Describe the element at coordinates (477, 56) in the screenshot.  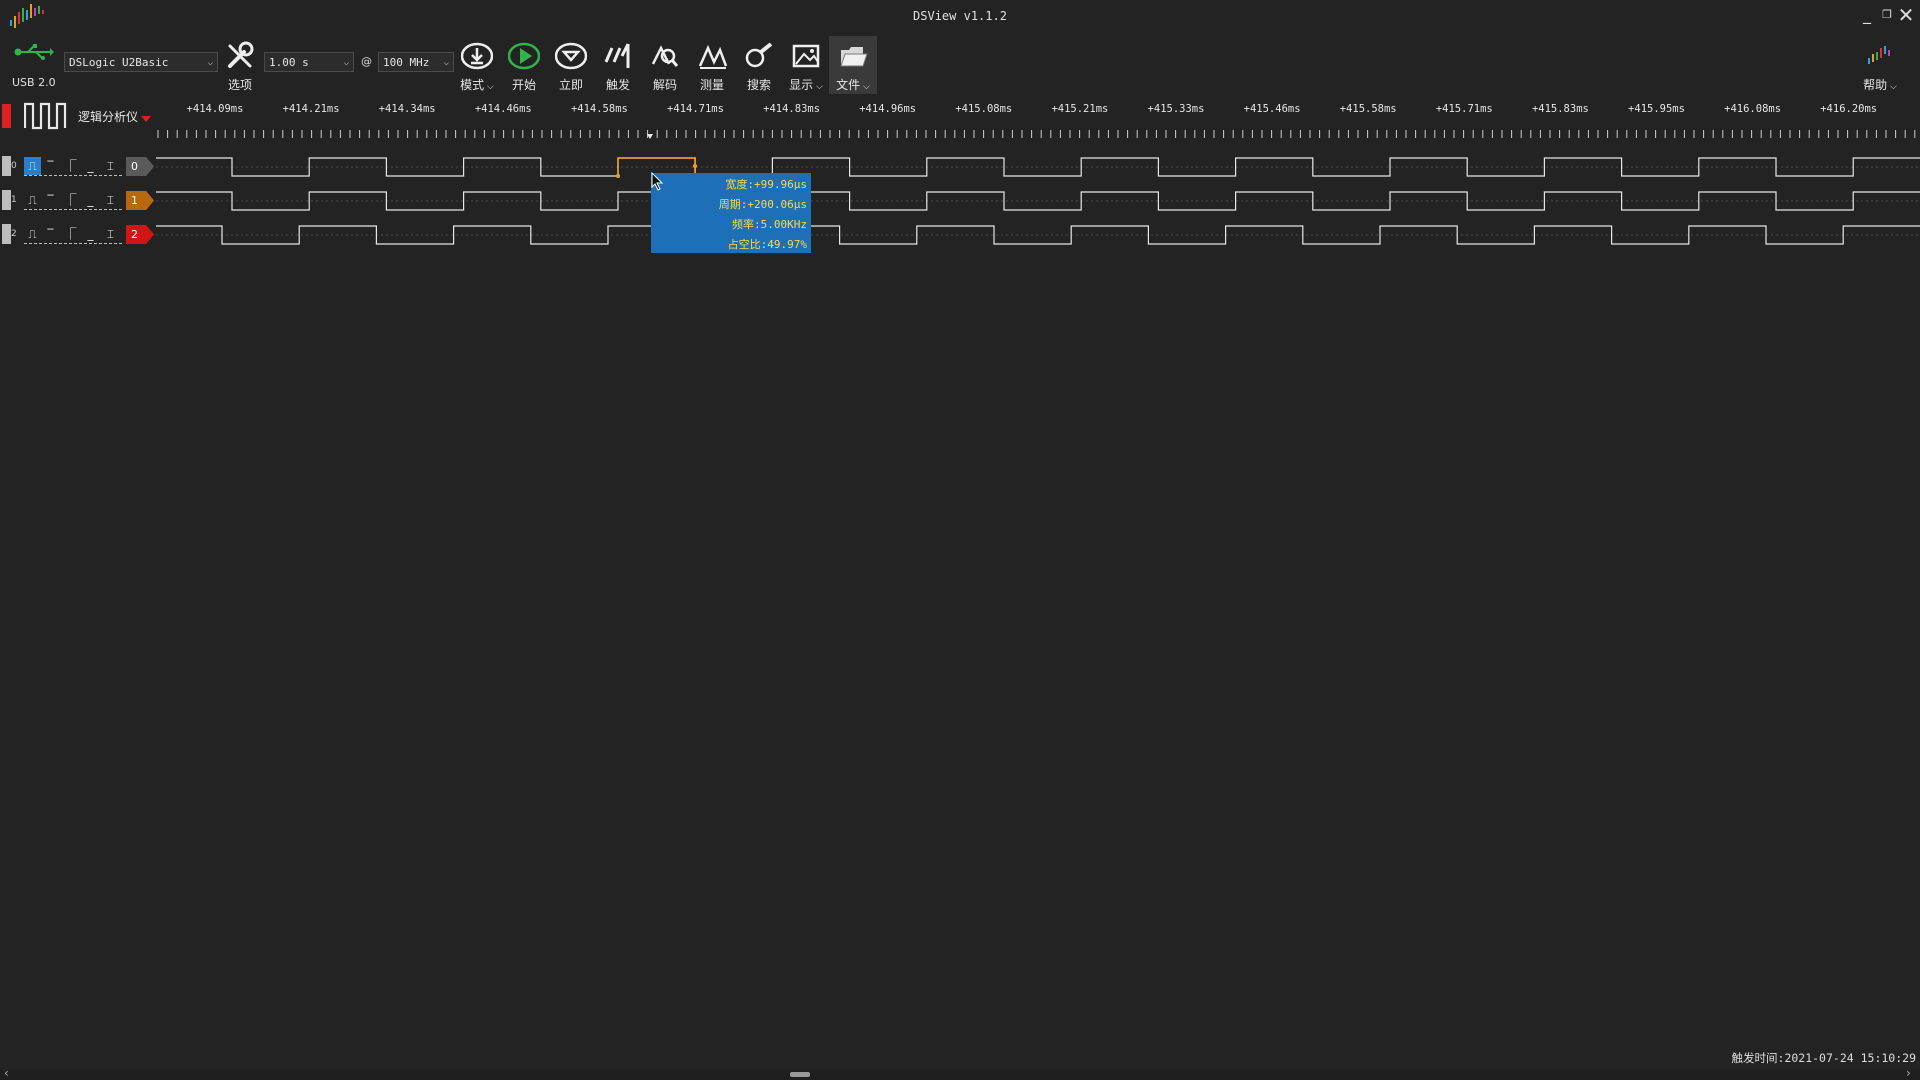
I see `download-icon` at that location.